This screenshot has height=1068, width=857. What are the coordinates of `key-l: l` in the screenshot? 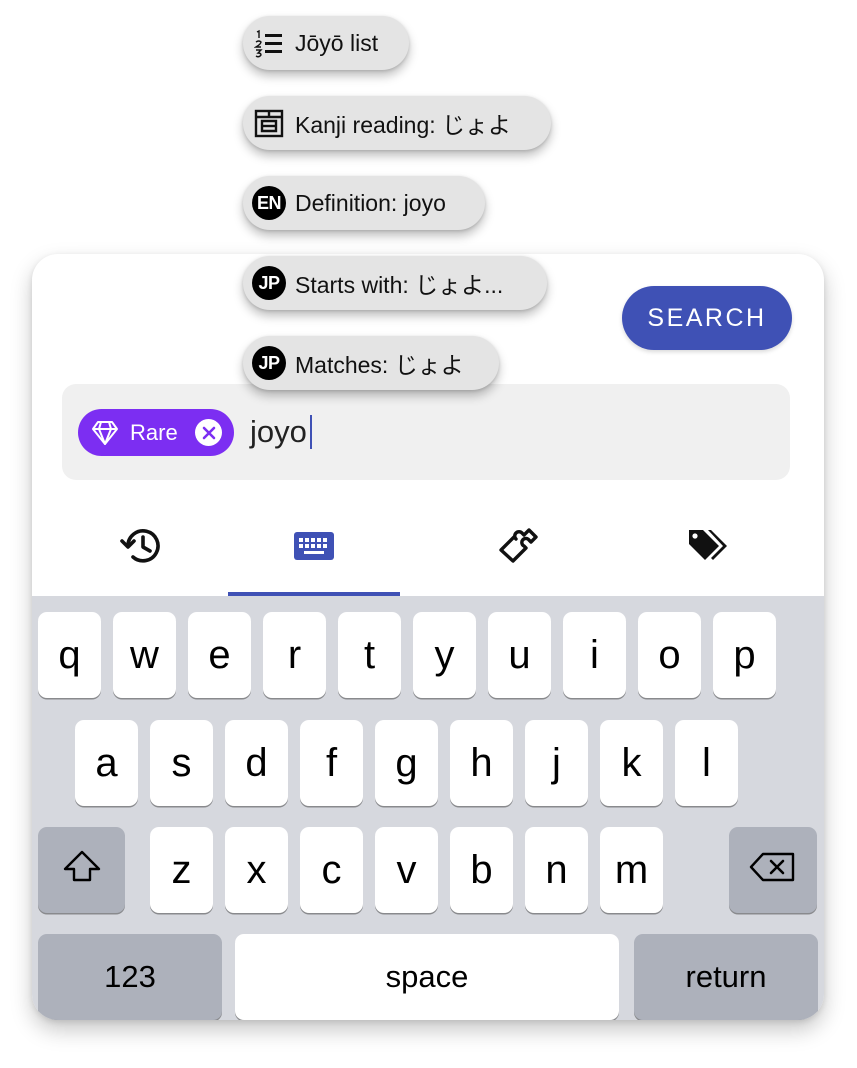 It's located at (706, 763).